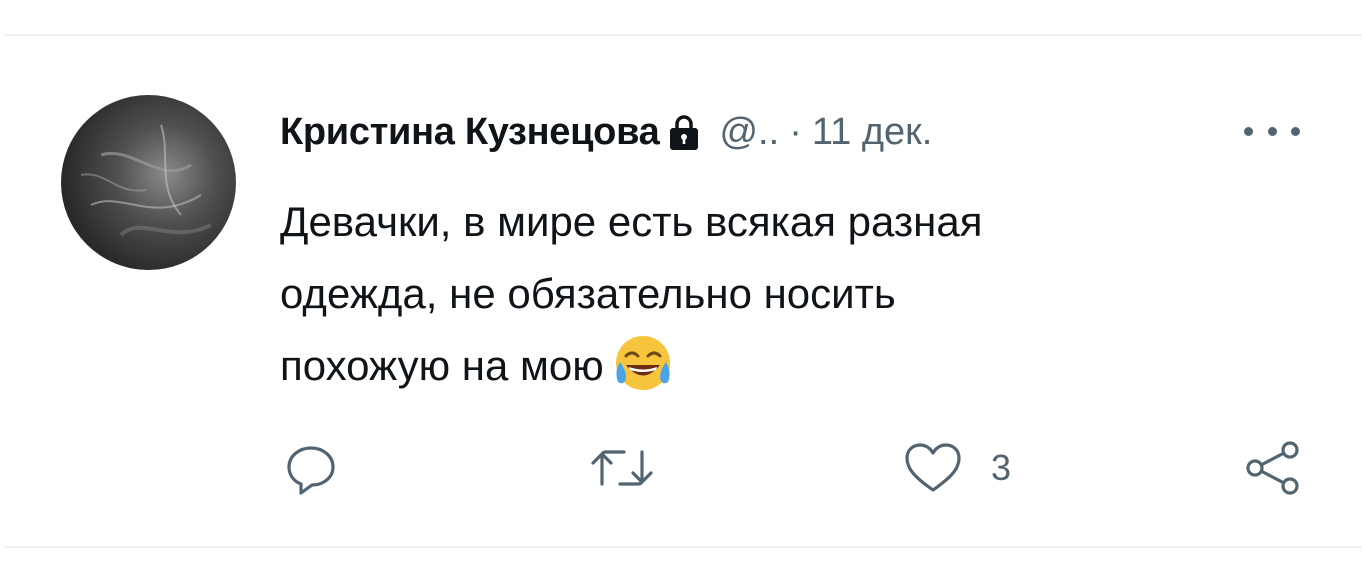 This screenshot has width=1366, height=569. Describe the element at coordinates (631, 221) in the screenshot. I see `tweet-text-line: Девачки, в мире есть всякая разная` at that location.